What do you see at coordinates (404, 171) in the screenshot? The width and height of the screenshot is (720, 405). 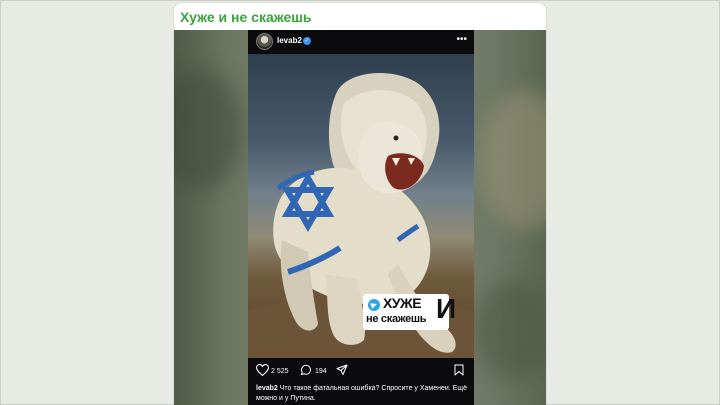 I see `lion-mouth` at bounding box center [404, 171].